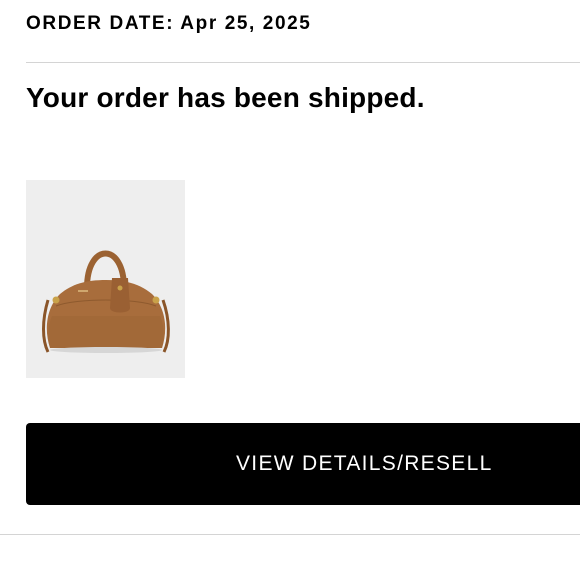 The image size is (580, 580). Describe the element at coordinates (225, 97) in the screenshot. I see `shipped-headline: Your order has been shipped.` at that location.